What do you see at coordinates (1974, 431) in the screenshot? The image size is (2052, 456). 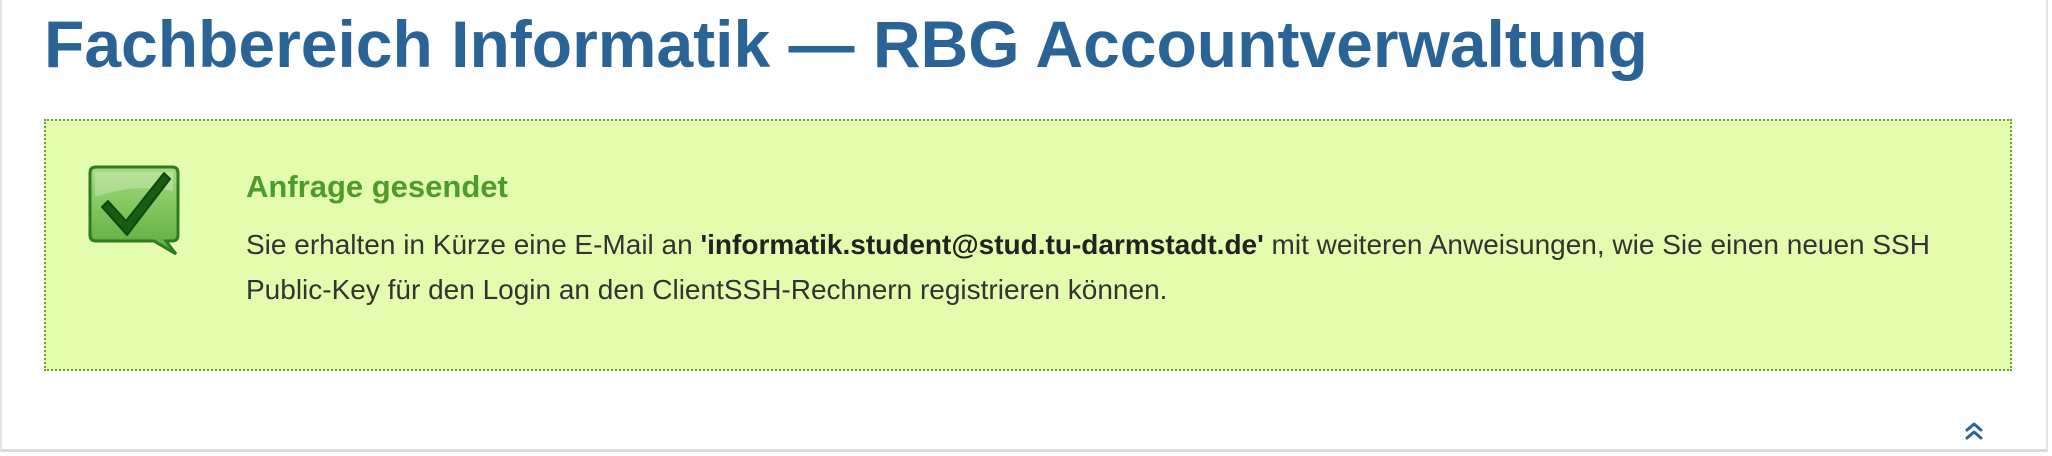 I see `double-chevron-up-icon` at bounding box center [1974, 431].